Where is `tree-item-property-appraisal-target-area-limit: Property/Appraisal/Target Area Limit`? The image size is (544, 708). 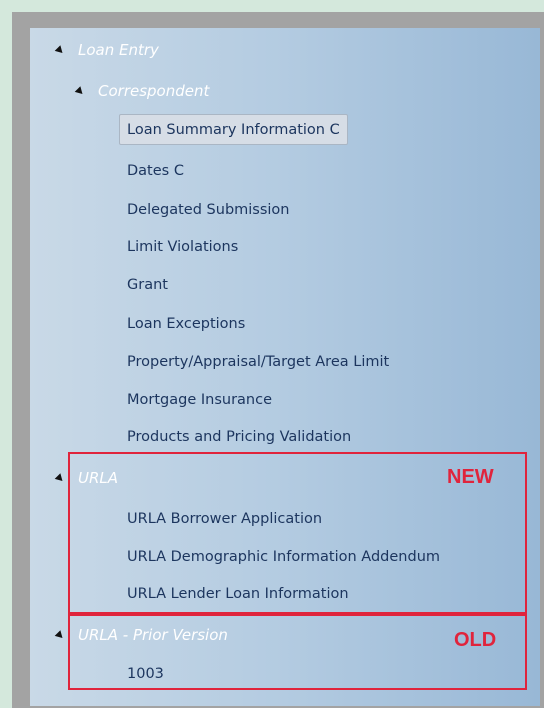 tree-item-property-appraisal-target-area-limit: Property/Appraisal/Target Area Limit is located at coordinates (258, 362).